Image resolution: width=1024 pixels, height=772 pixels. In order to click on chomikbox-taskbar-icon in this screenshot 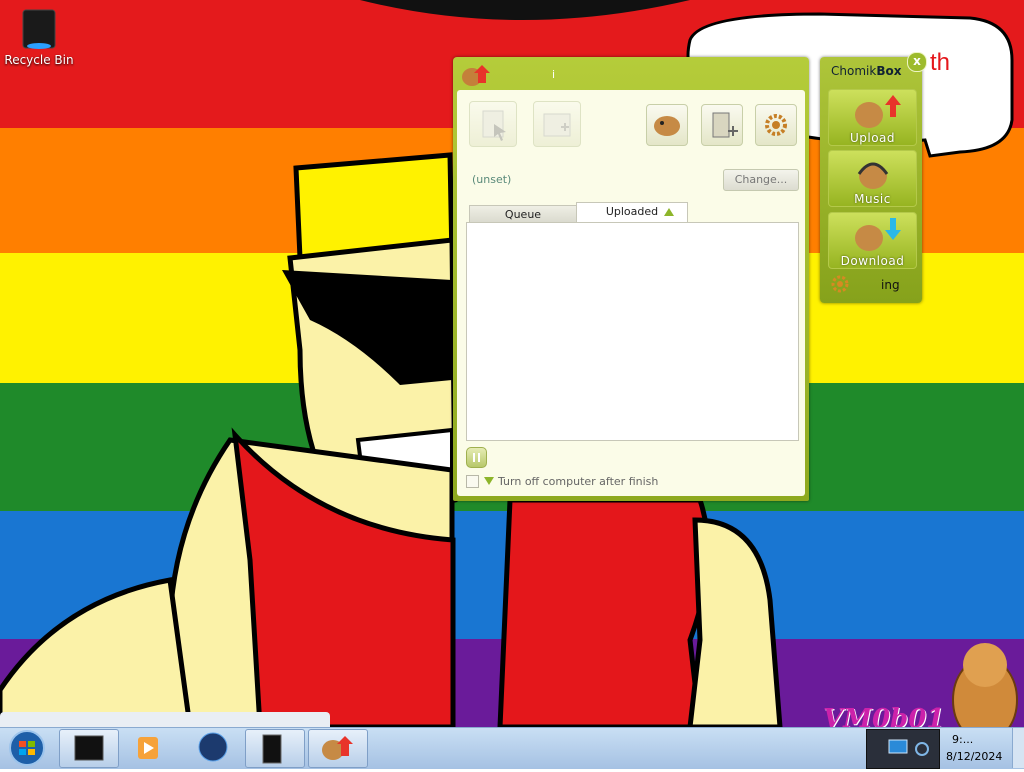, I will do `click(337, 748)`.